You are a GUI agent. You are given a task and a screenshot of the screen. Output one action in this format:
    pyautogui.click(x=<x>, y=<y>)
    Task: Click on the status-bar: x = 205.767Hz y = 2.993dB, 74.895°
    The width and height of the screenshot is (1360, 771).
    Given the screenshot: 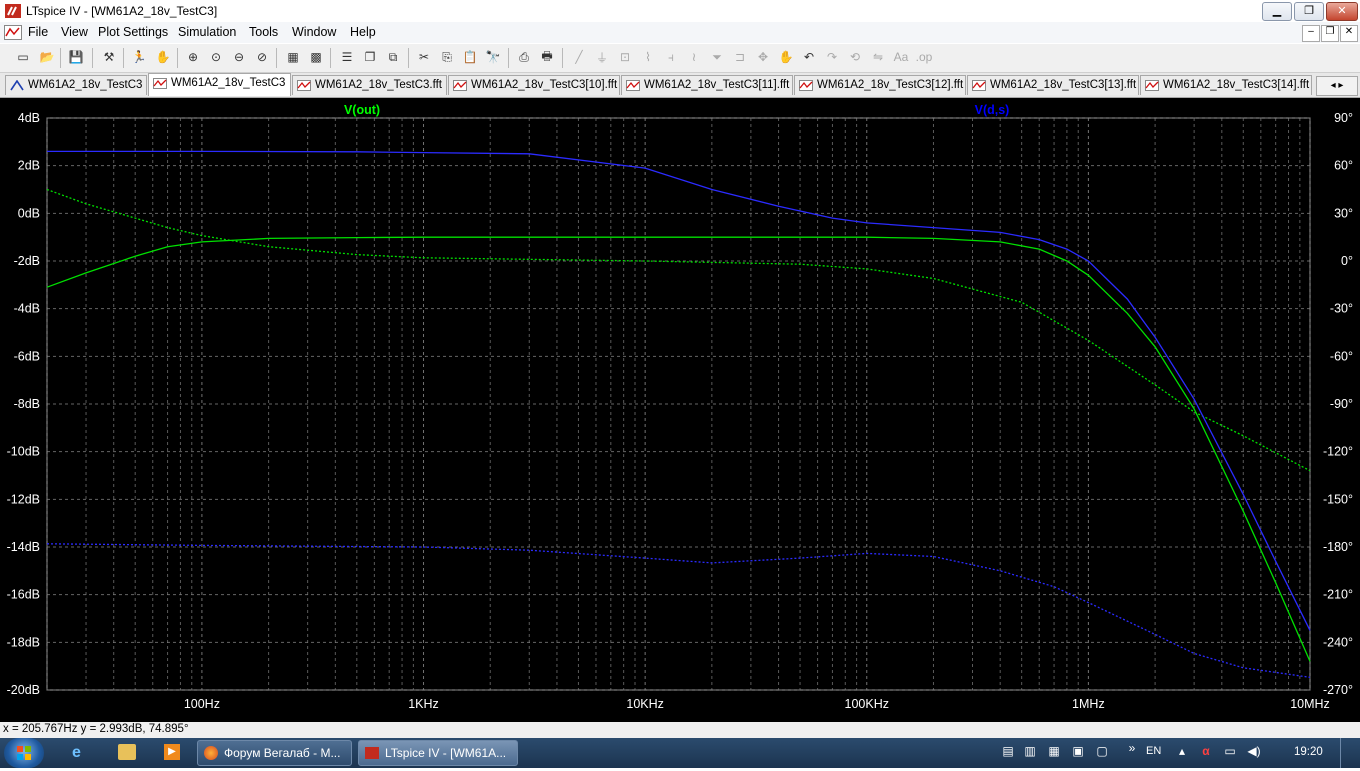 What is the action you would take?
    pyautogui.click(x=680, y=730)
    